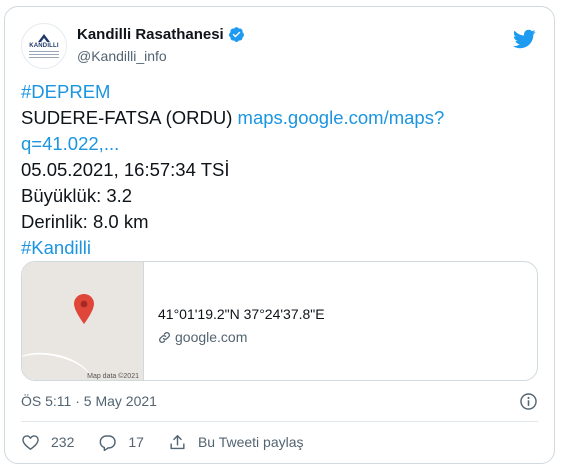  I want to click on heart-icon, so click(30, 442).